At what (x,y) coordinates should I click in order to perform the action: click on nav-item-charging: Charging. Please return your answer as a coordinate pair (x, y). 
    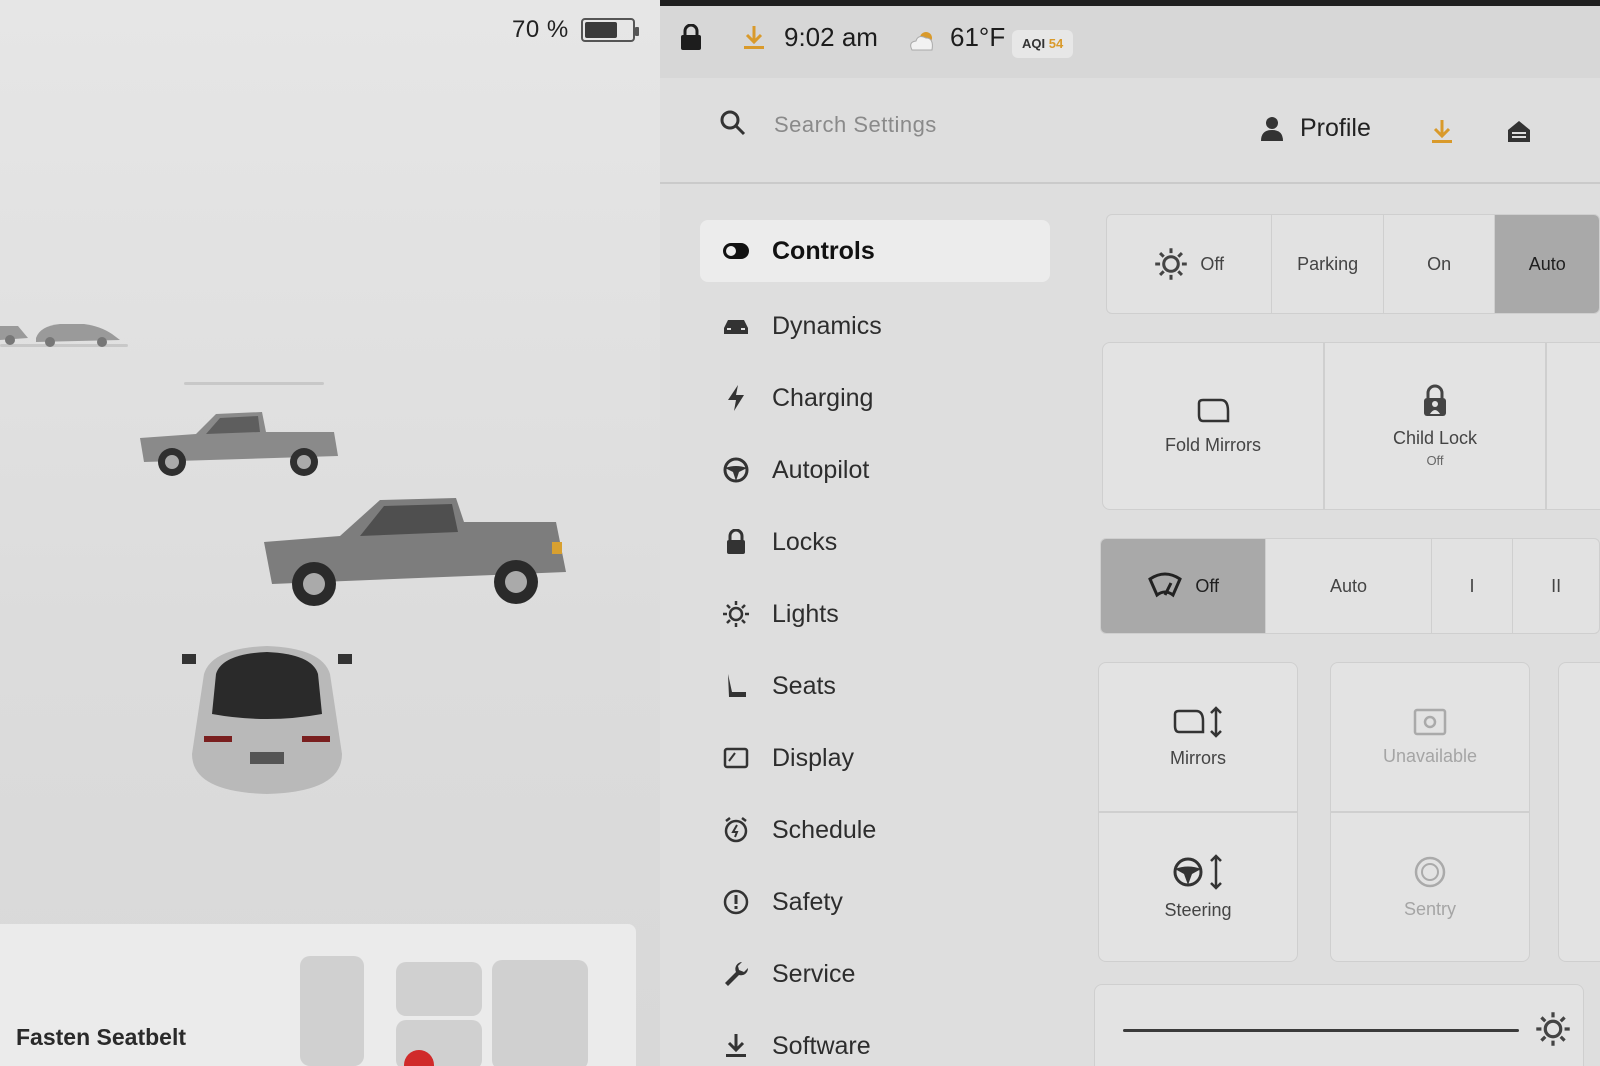
    Looking at the image, I should click on (875, 398).